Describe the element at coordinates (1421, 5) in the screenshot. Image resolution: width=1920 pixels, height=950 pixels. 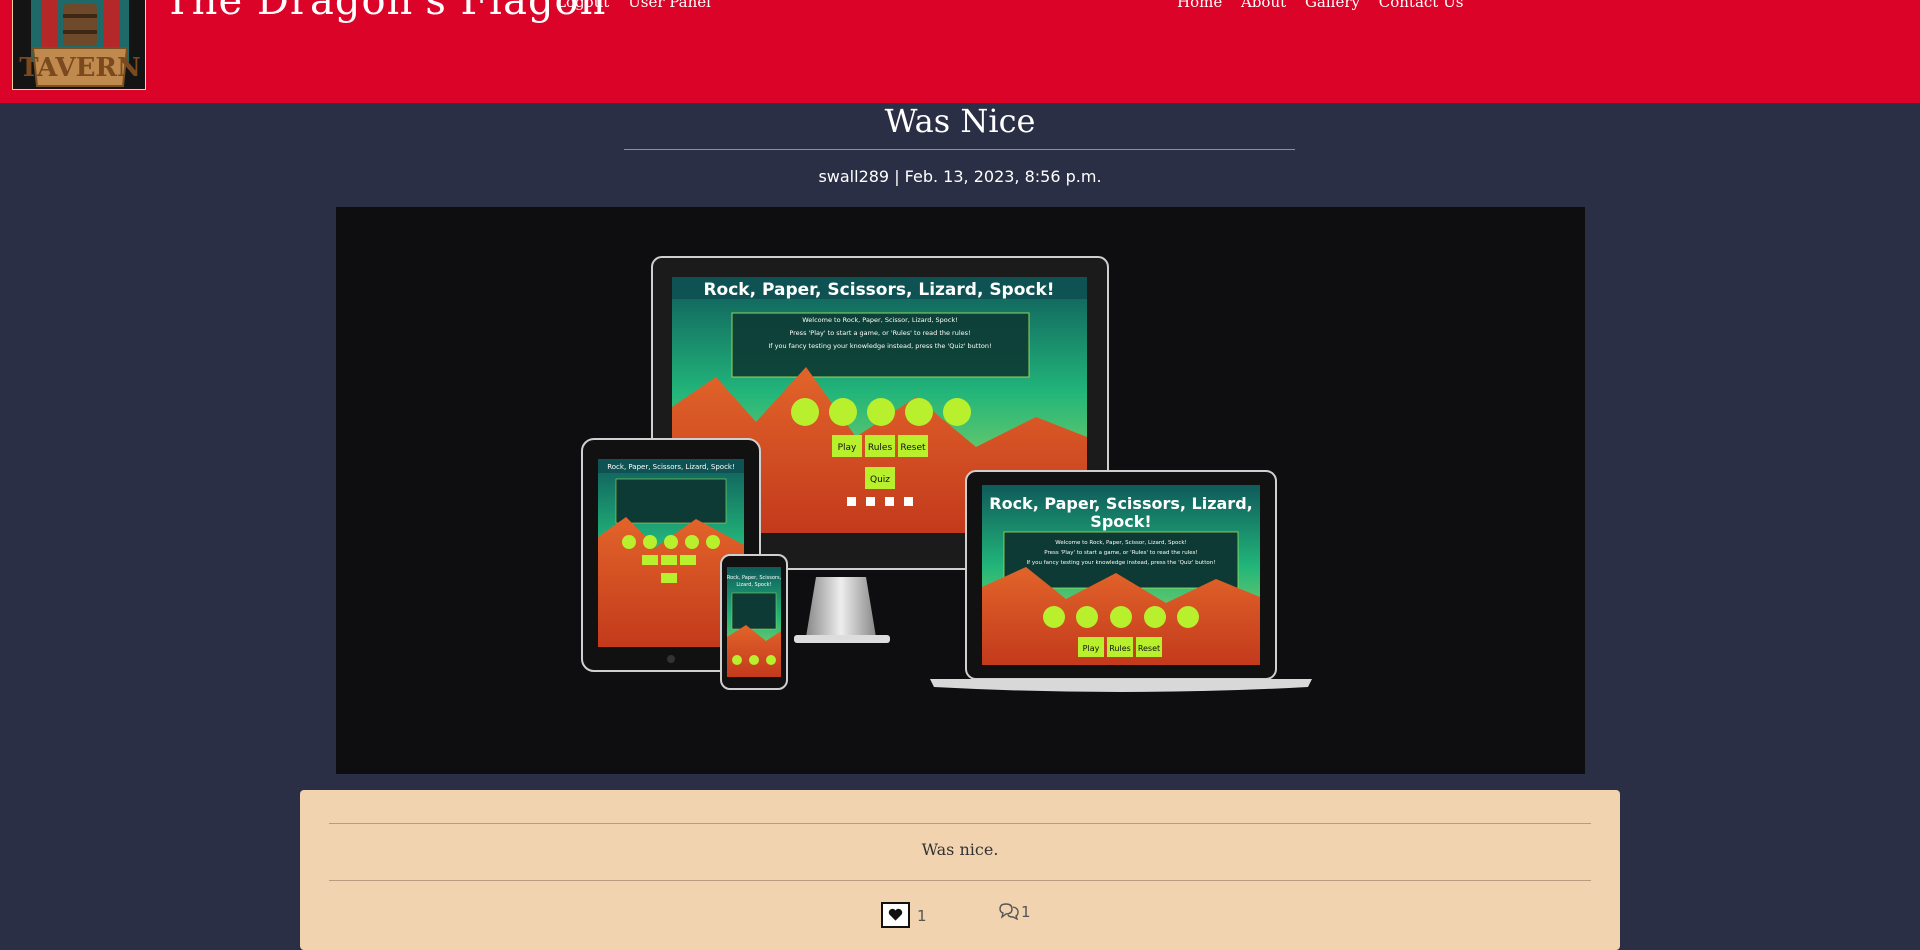
I see `nav-contact-us: Contact Us` at that location.